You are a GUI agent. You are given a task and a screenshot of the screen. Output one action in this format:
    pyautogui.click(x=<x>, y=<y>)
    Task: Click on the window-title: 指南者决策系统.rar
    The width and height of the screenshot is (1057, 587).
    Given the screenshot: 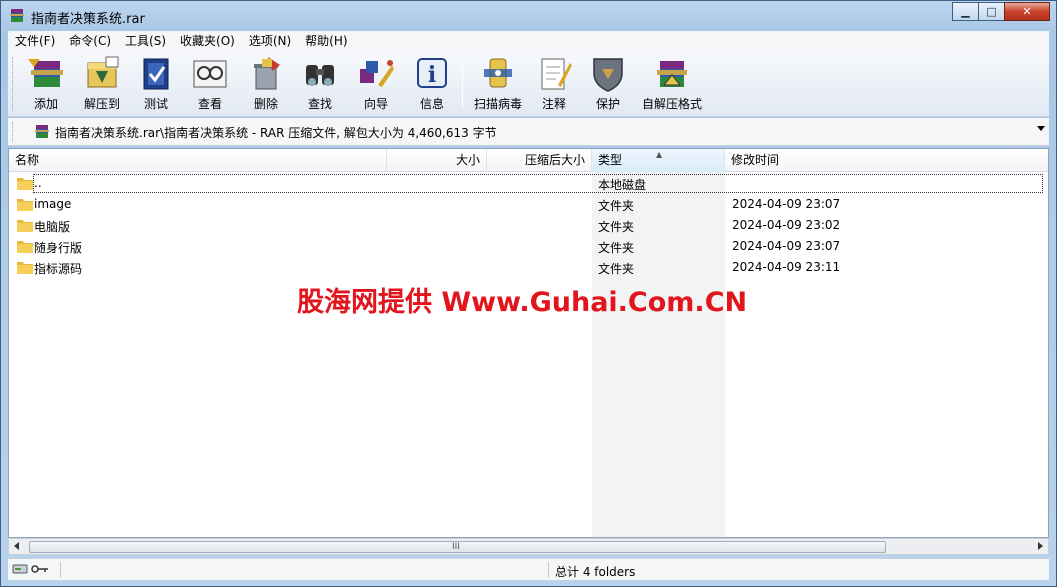 What is the action you would take?
    pyautogui.click(x=88, y=19)
    